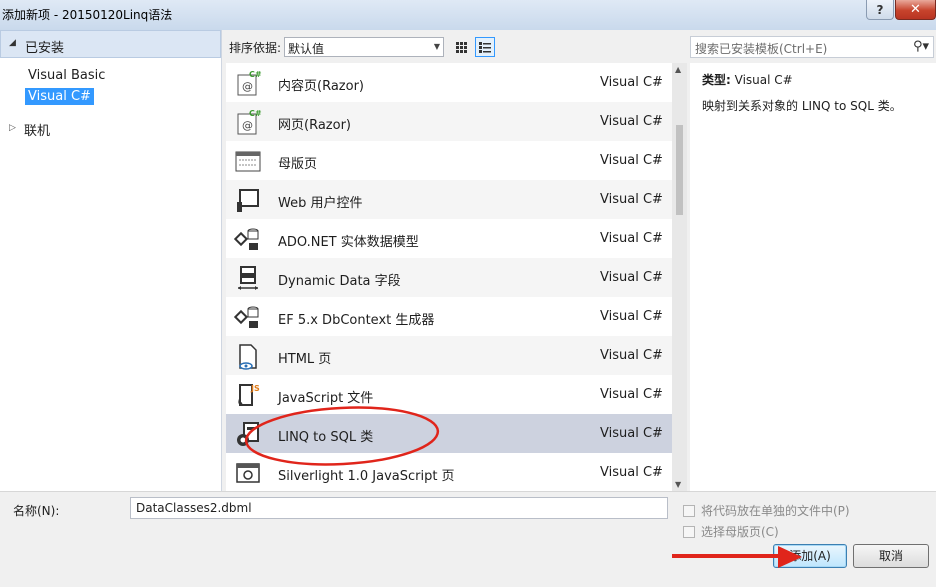 The image size is (936, 587). Describe the element at coordinates (248, 161) in the screenshot. I see `master-page-icon` at that location.